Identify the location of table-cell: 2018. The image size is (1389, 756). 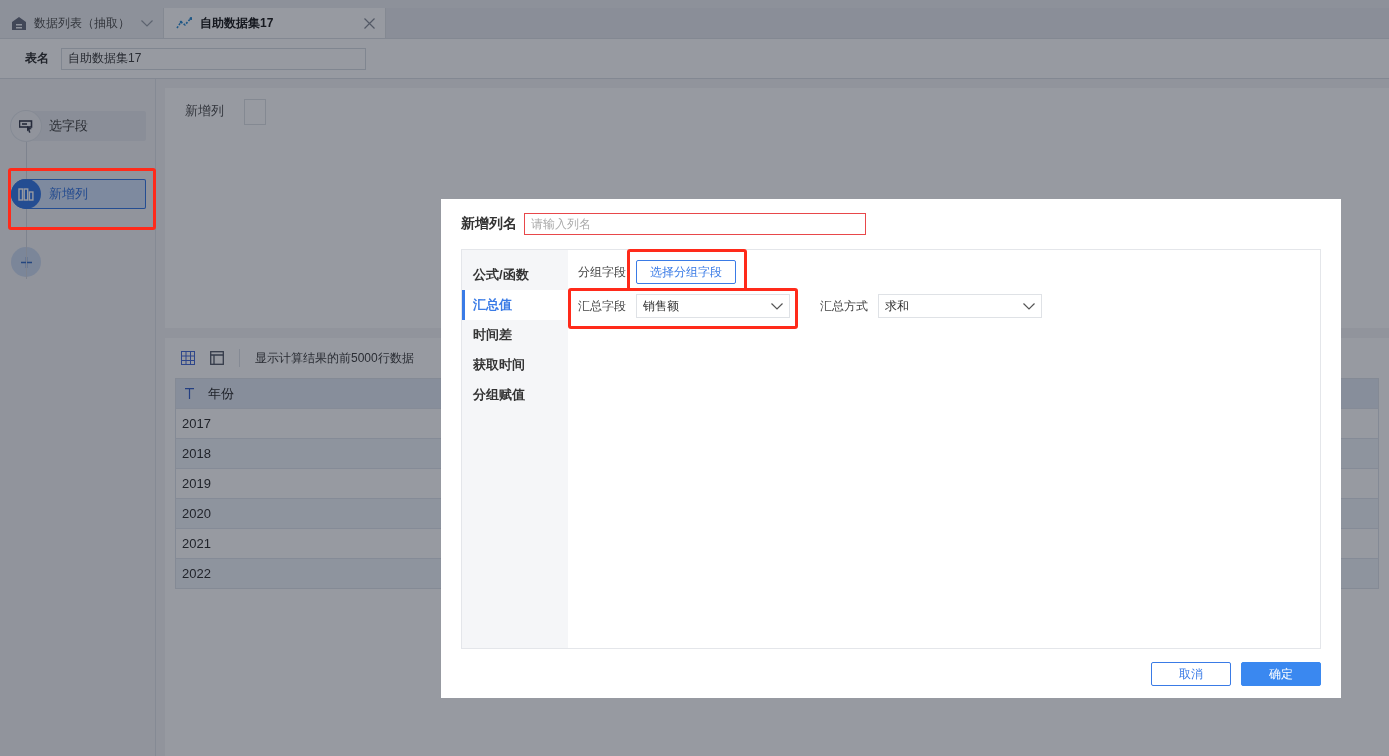
(196, 453).